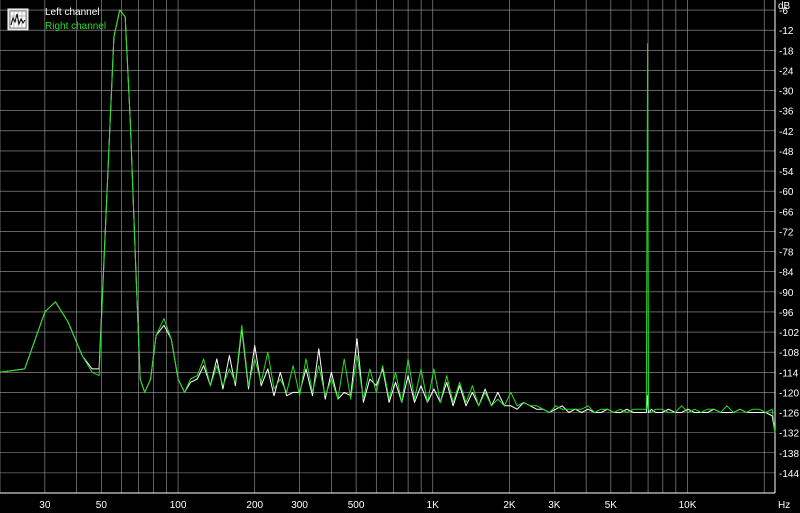 The height and width of the screenshot is (513, 800). Describe the element at coordinates (786, 313) in the screenshot. I see `y-tick-label: -96` at that location.